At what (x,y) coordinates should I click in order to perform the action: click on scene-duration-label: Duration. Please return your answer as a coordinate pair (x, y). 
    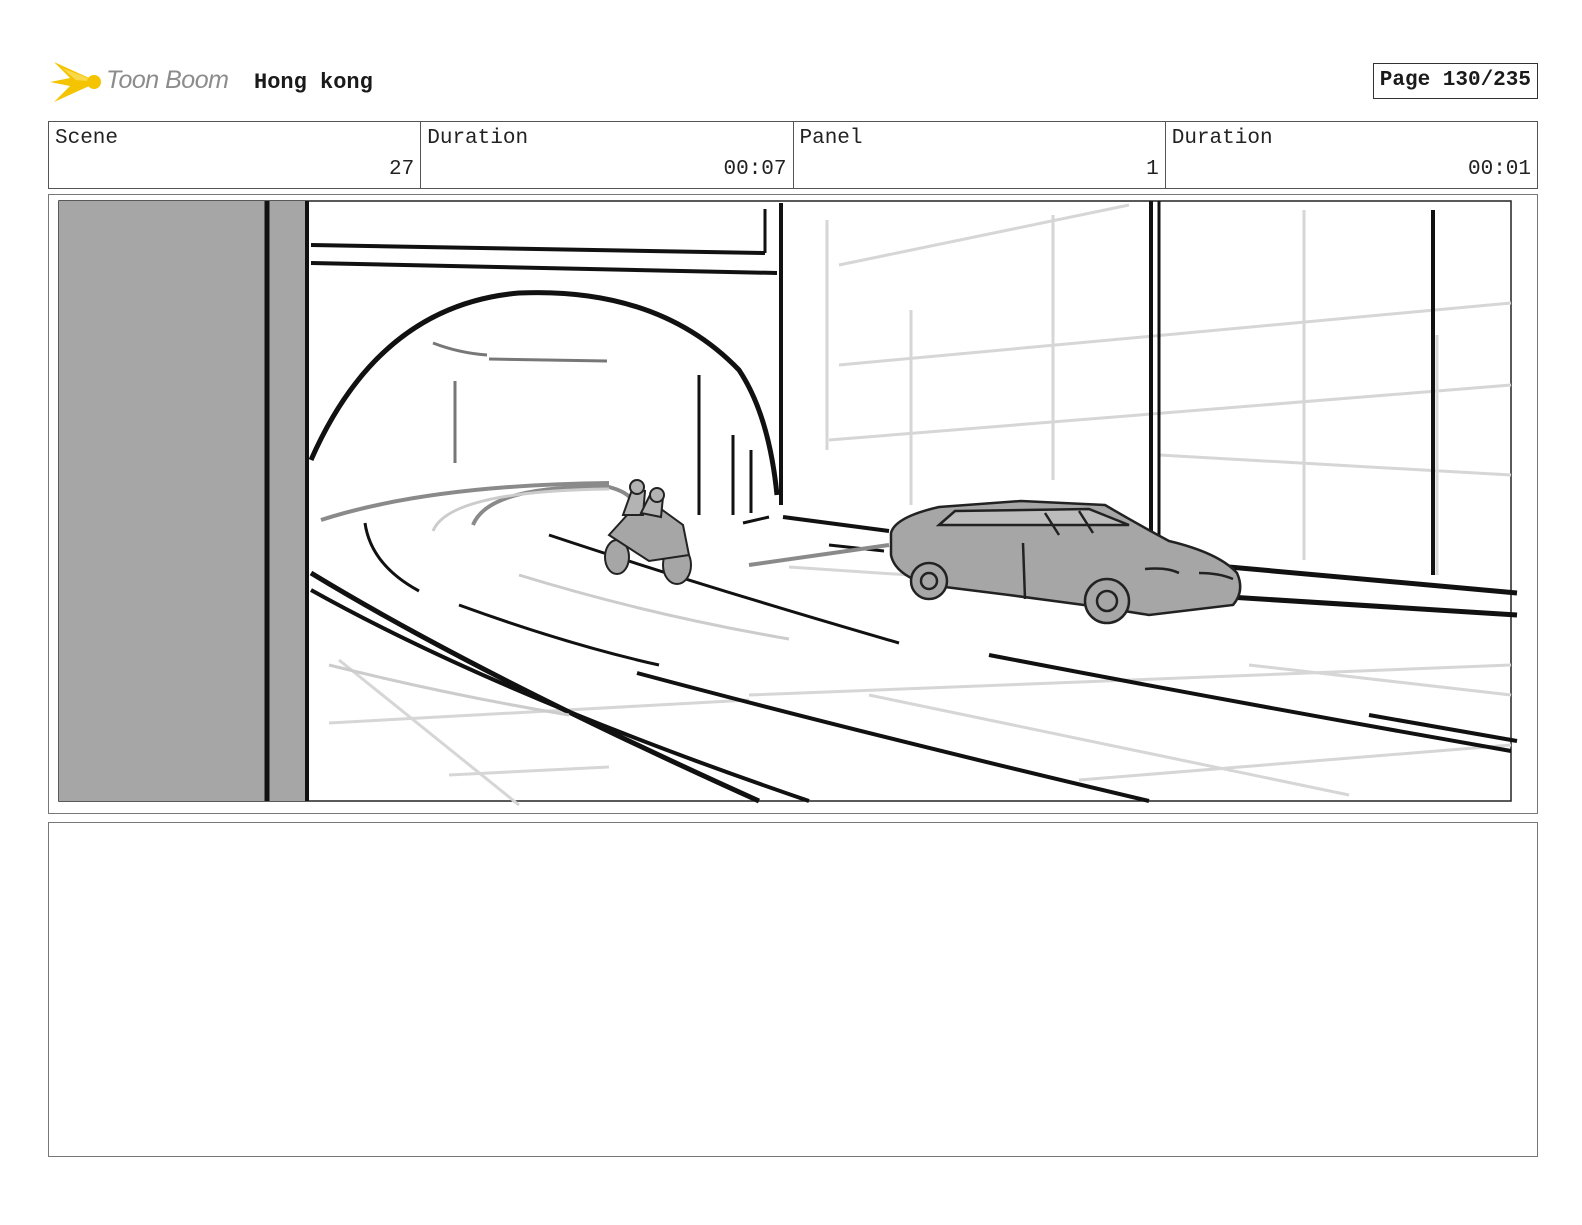
    Looking at the image, I should click on (478, 138).